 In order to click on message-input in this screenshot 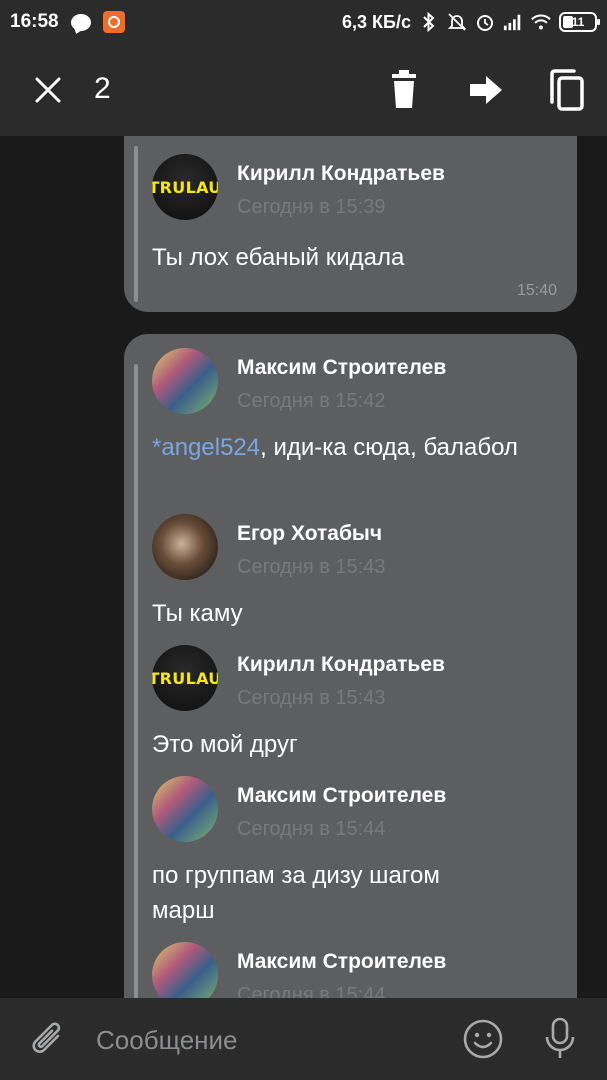, I will do `click(266, 1040)`.